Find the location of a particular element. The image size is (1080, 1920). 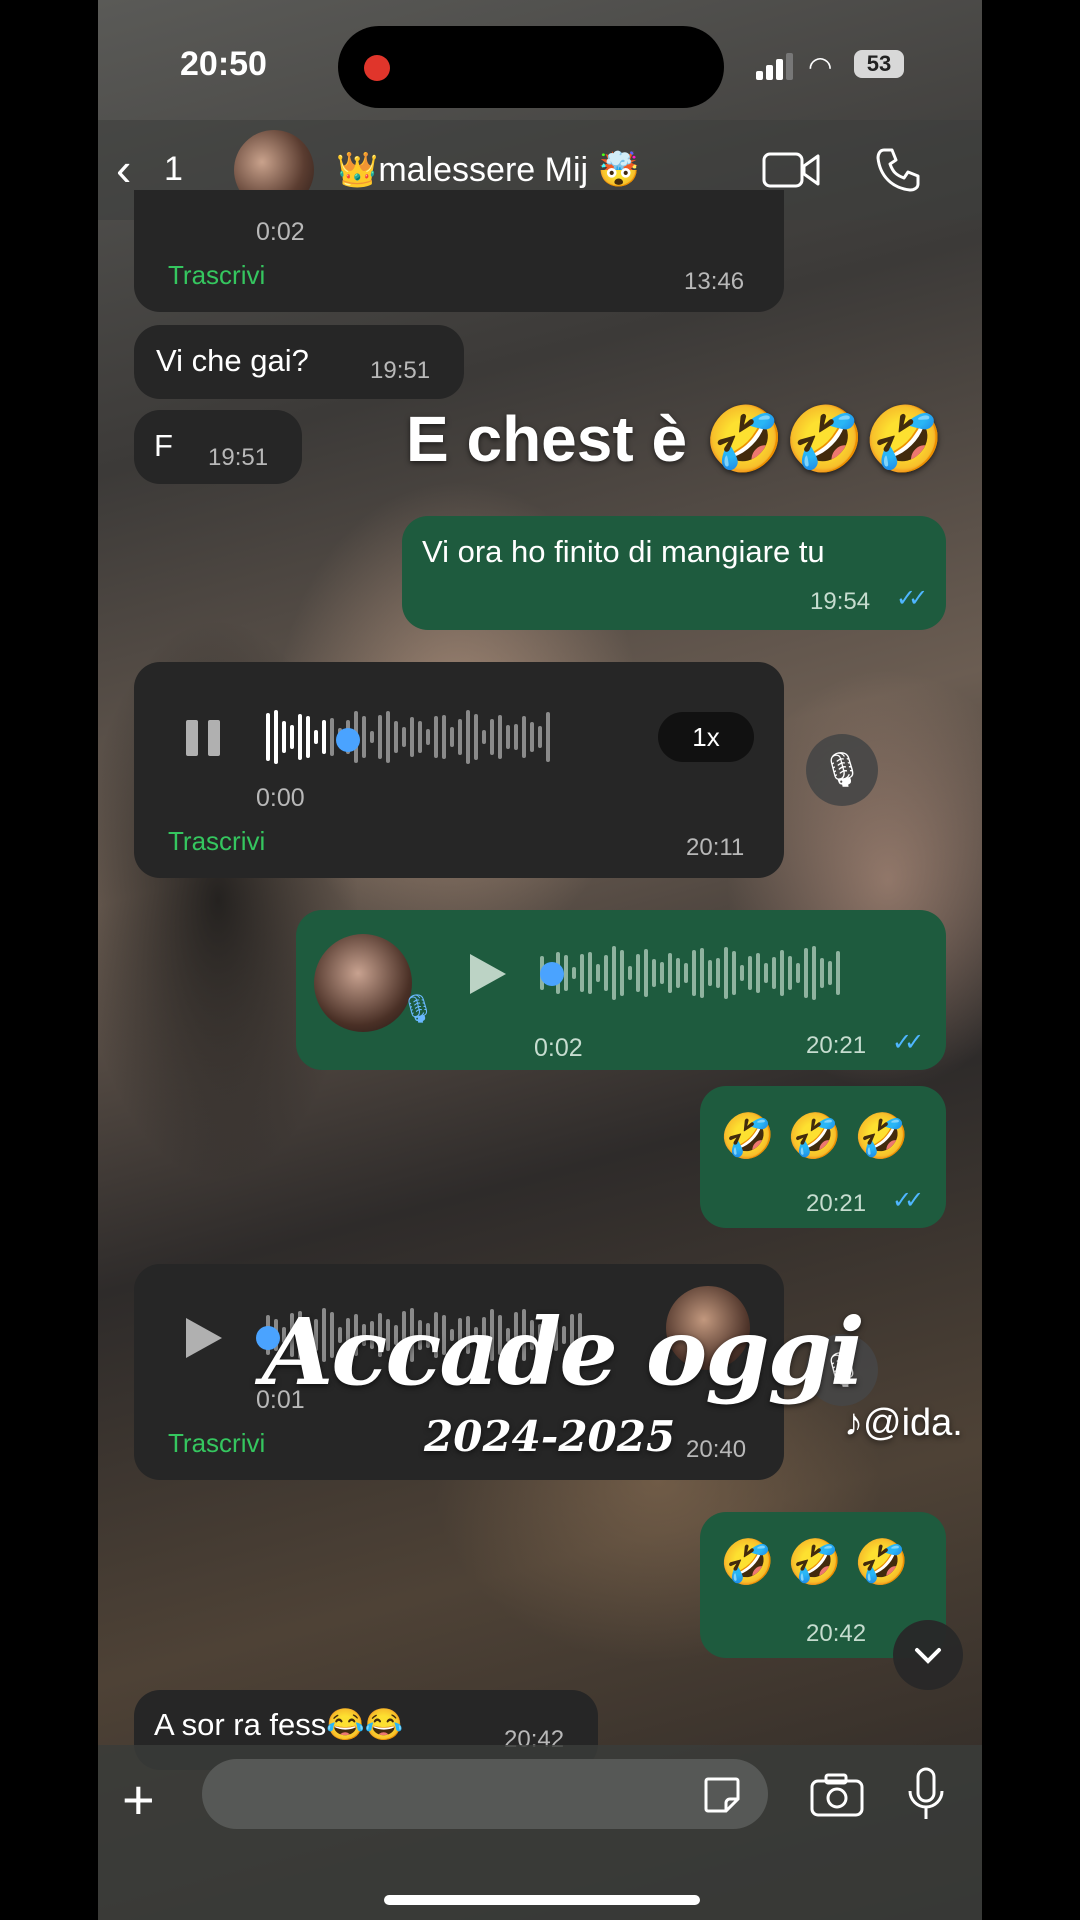

back-button: ‹ is located at coordinates (123, 169).